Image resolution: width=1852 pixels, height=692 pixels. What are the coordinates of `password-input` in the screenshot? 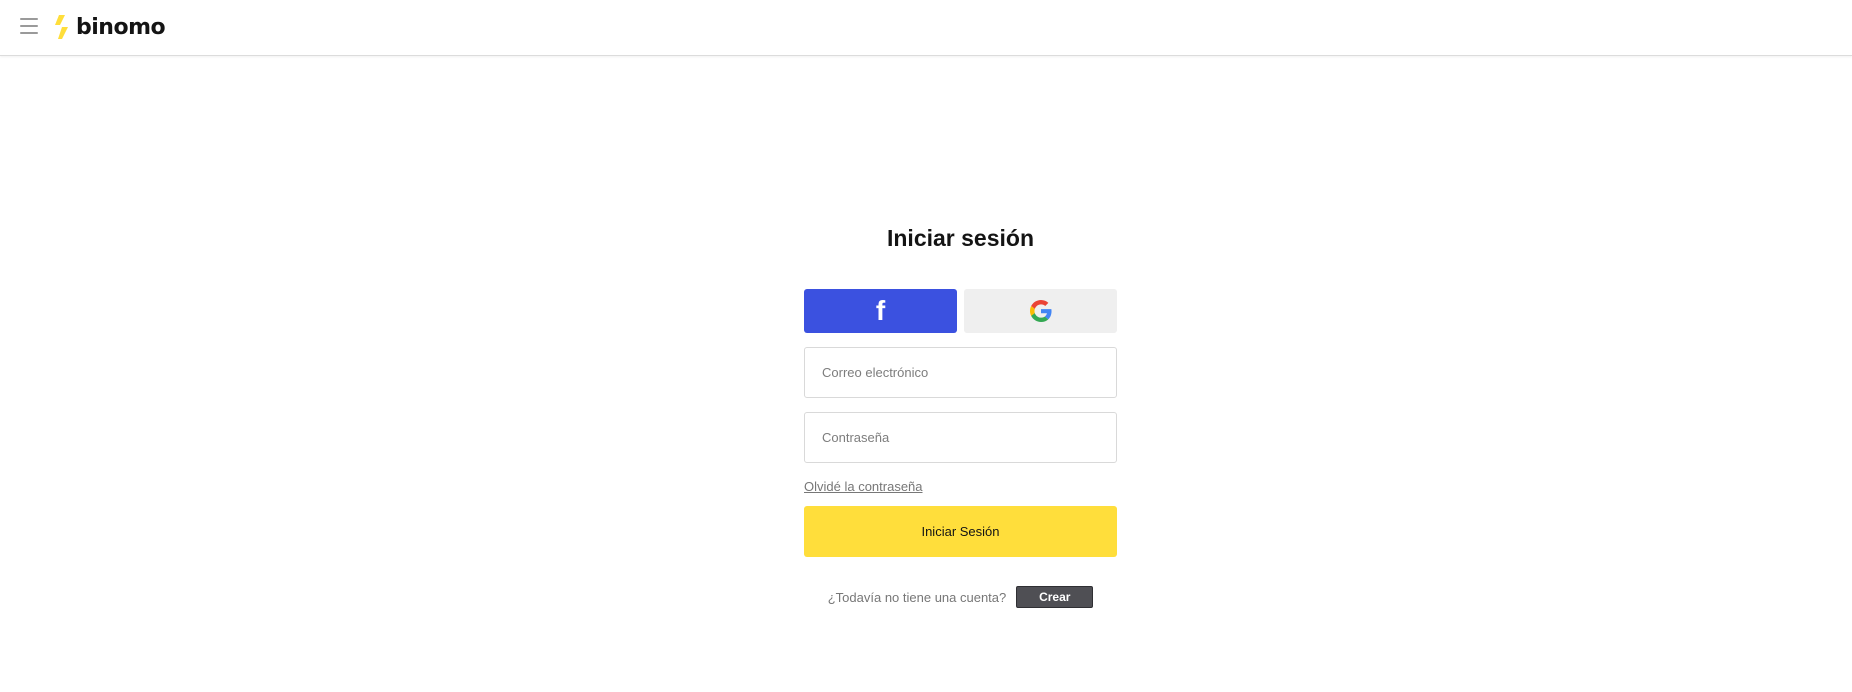 It's located at (960, 437).